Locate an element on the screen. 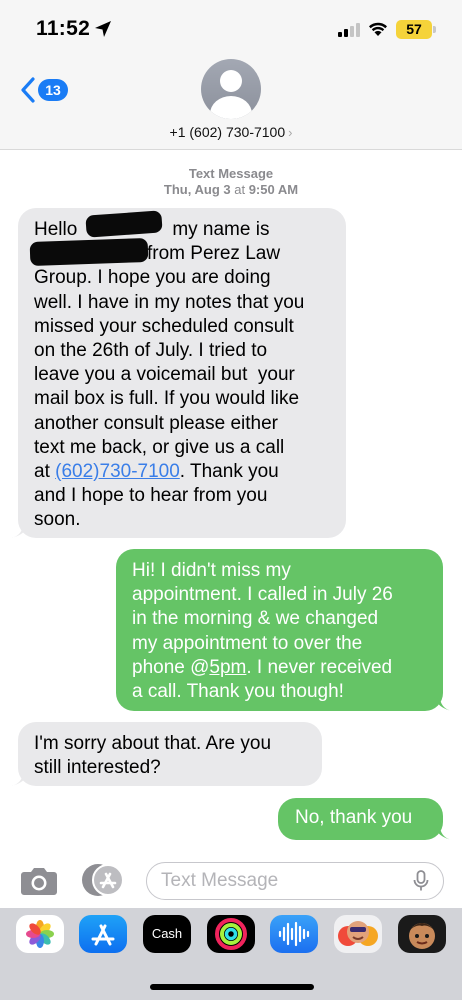  apple-cash-icon: Cash is located at coordinates (167, 934).